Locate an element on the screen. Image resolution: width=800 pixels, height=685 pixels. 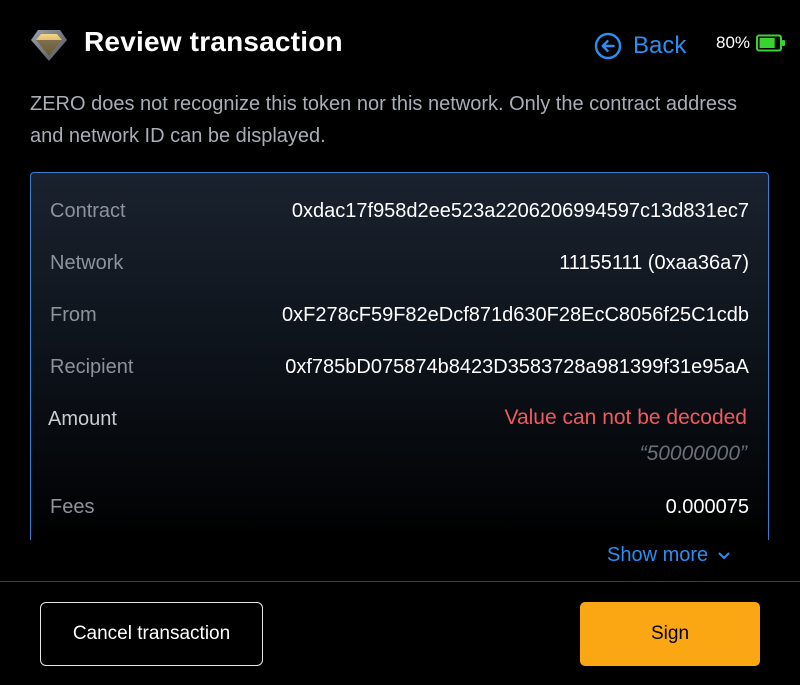
sign-button: Sign is located at coordinates (670, 634).